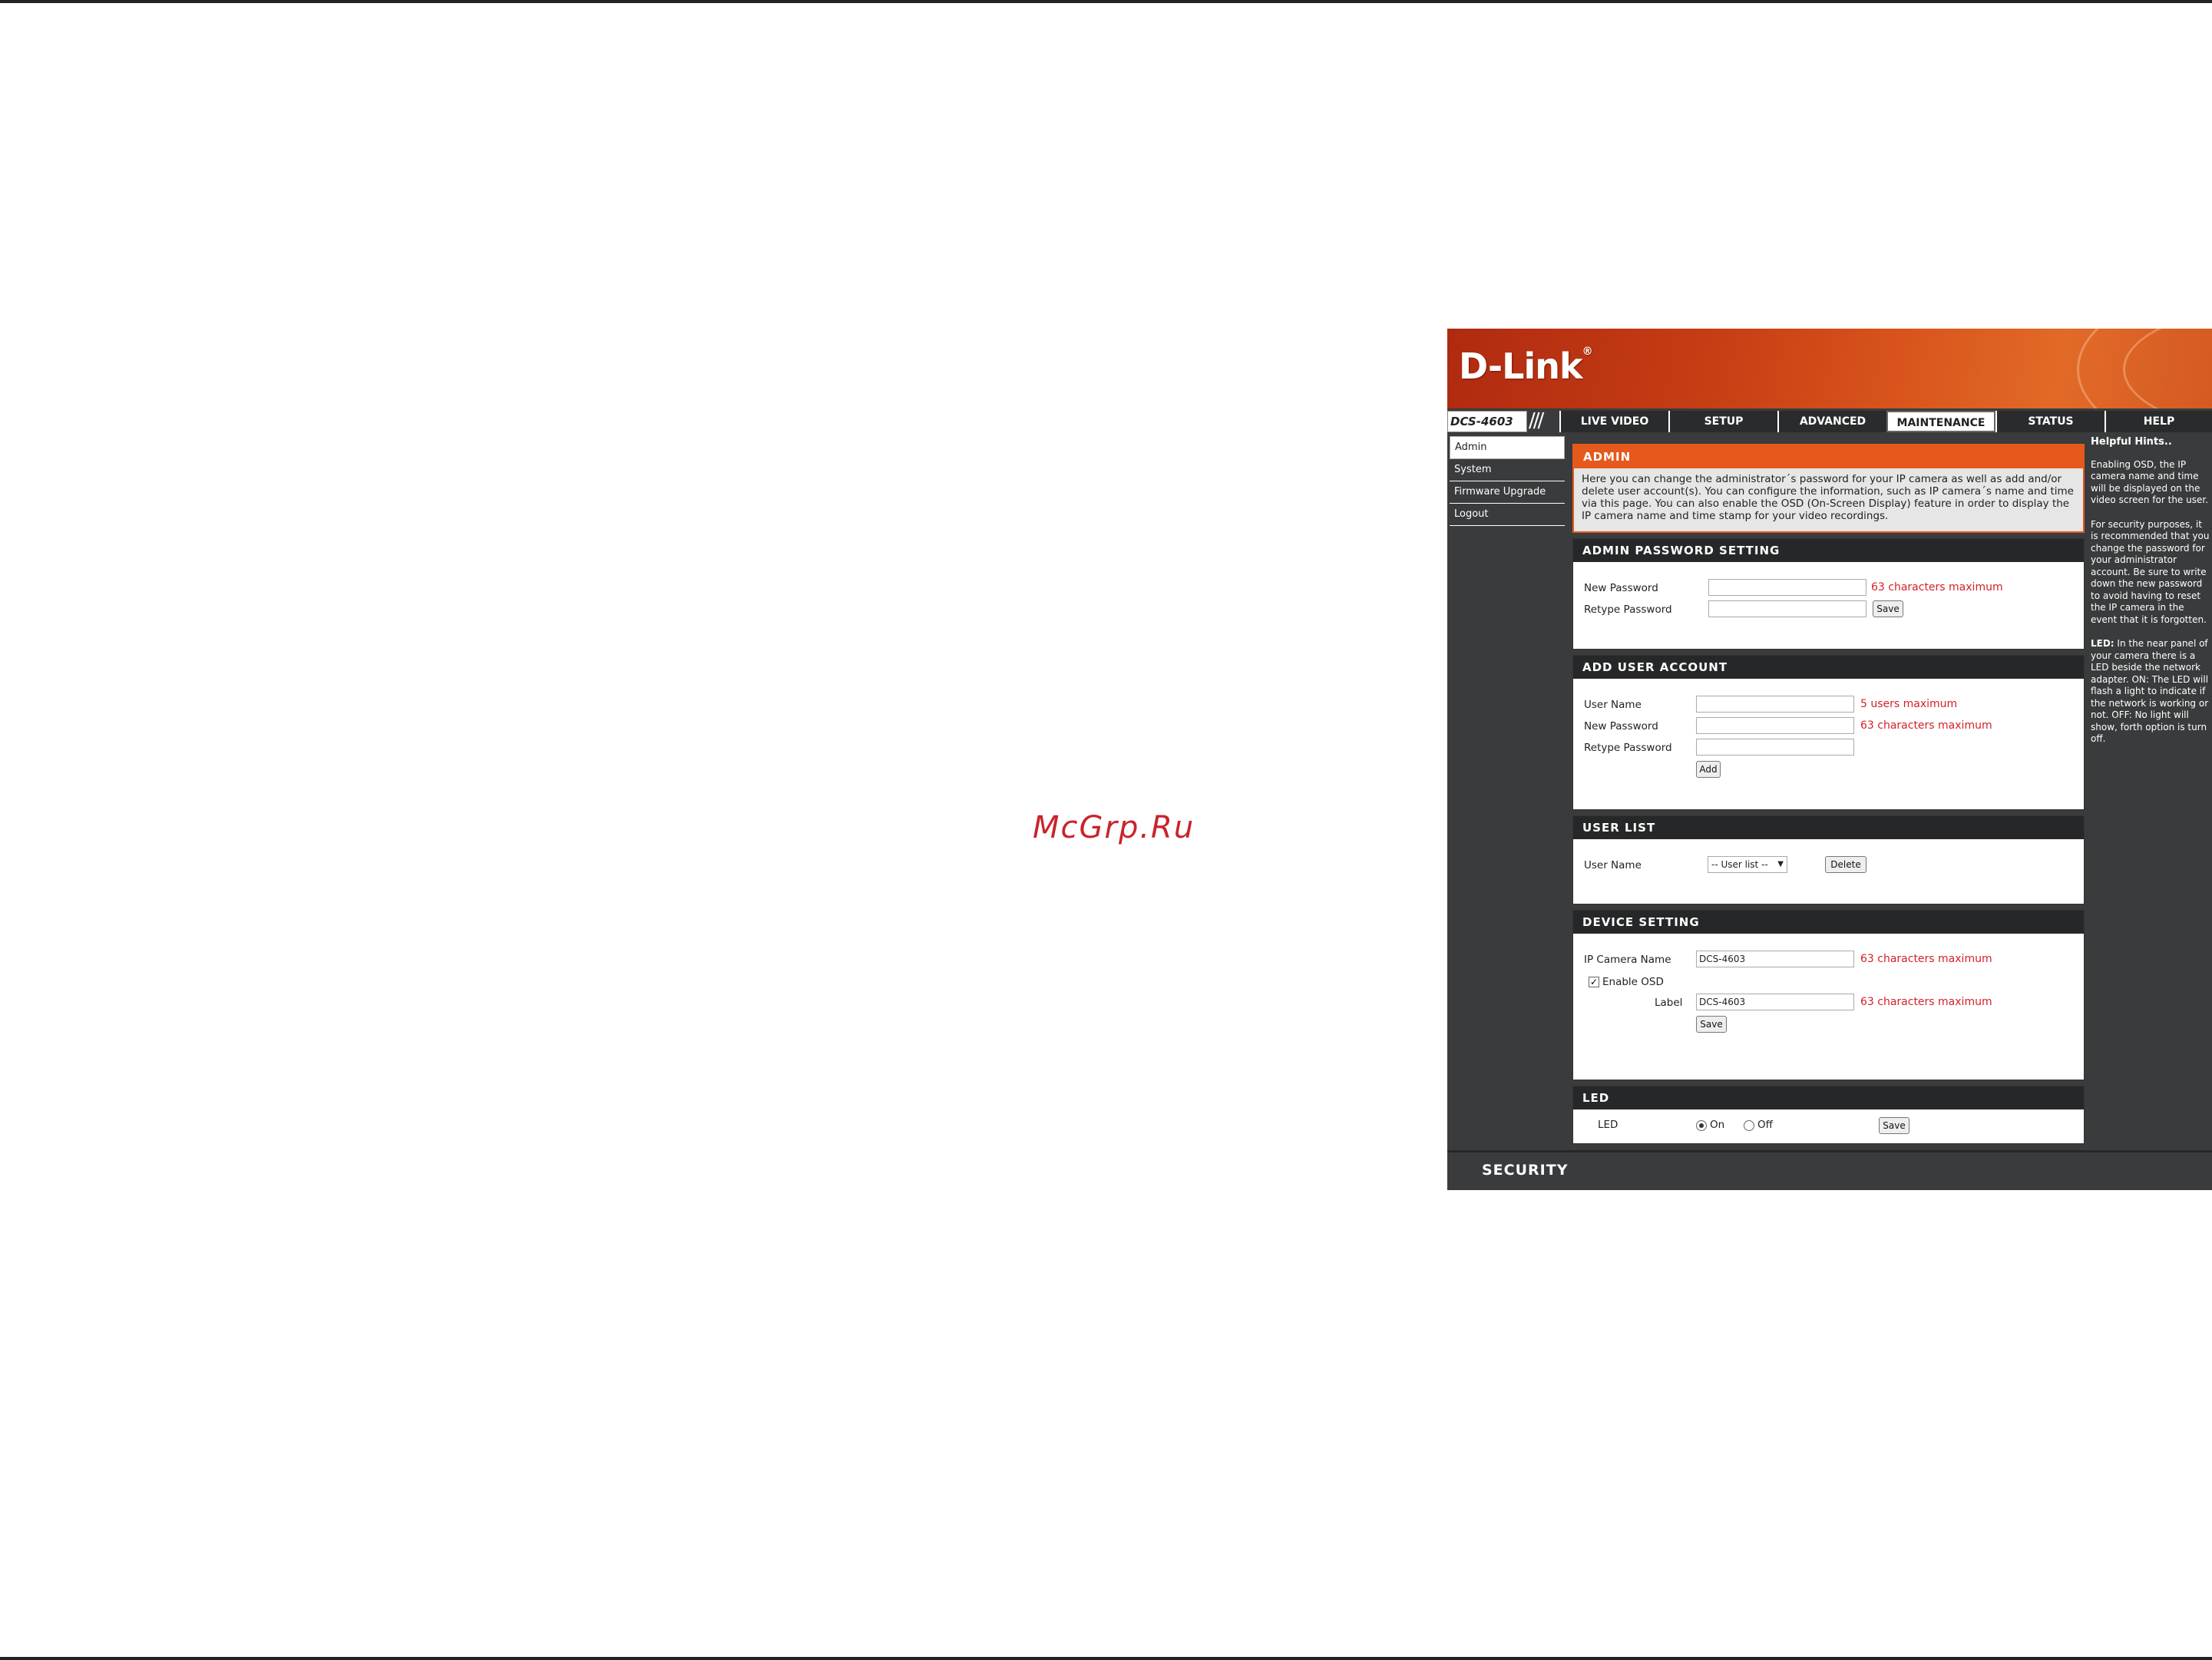 The image size is (2212, 1660). I want to click on device-setting-save-button: Save, so click(1711, 1024).